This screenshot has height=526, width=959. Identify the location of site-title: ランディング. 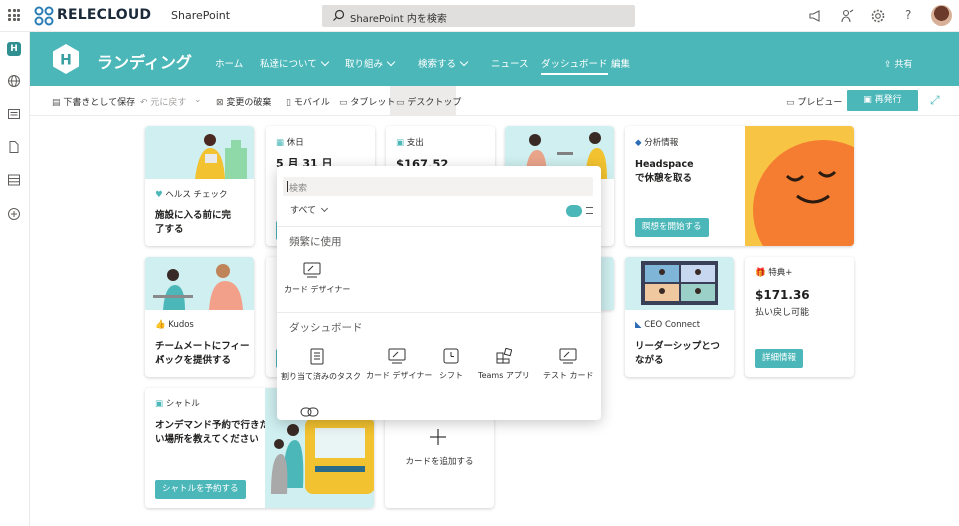
(144, 61).